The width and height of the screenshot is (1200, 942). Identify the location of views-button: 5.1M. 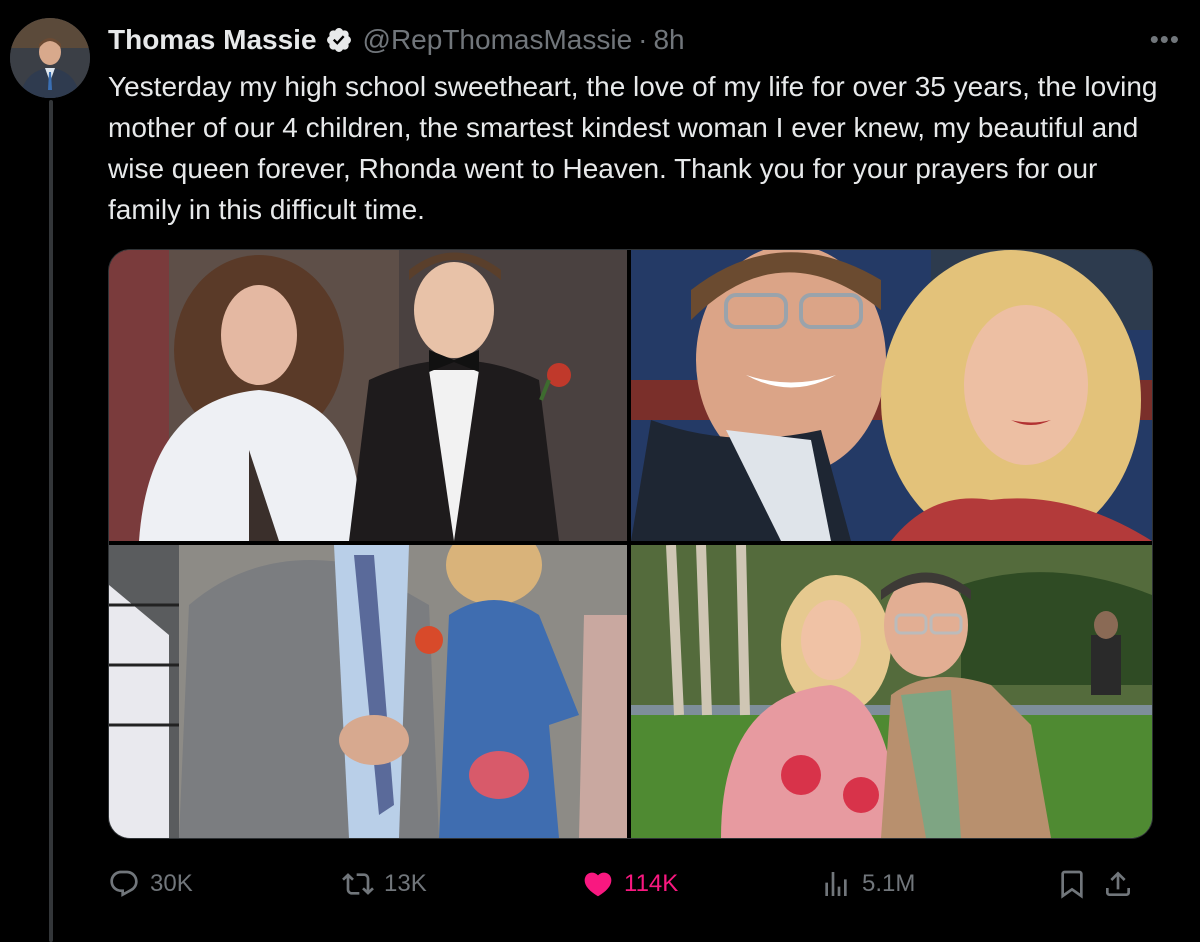
(867, 884).